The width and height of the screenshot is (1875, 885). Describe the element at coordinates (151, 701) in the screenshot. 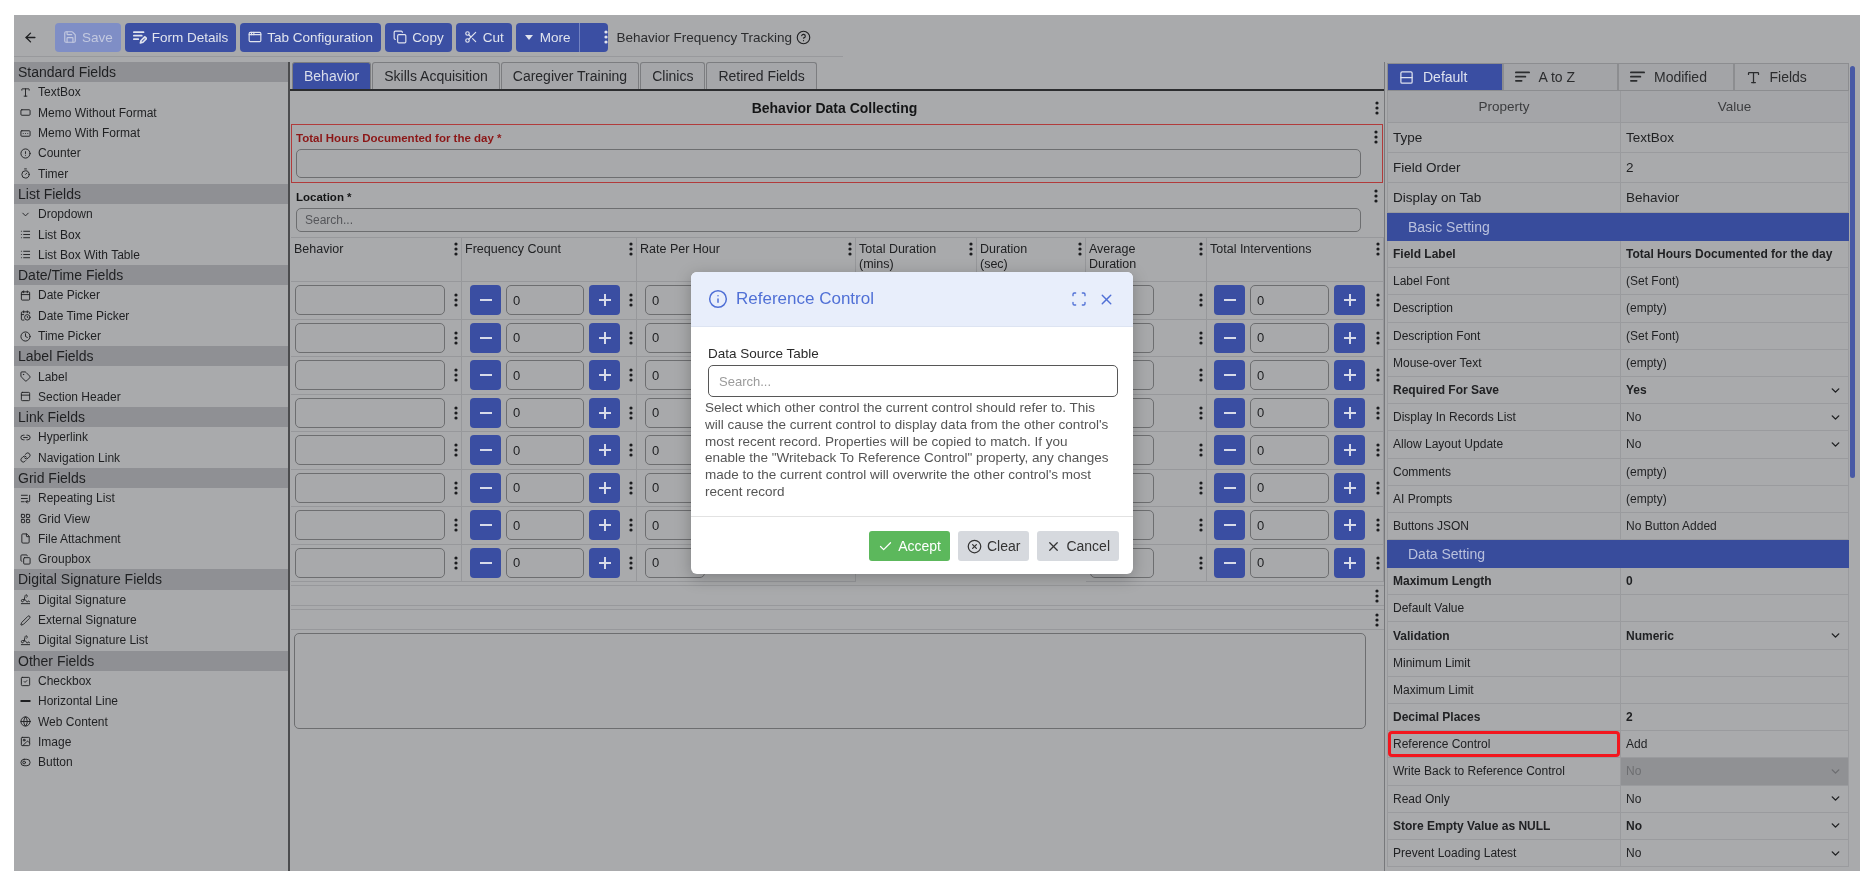

I see `field-type-item: Horizontal Line` at that location.